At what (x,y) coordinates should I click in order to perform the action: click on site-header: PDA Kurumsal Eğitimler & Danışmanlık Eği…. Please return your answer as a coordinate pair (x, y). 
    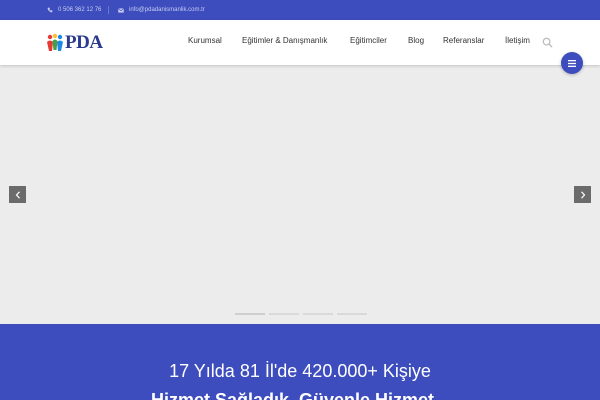
    Looking at the image, I should click on (300, 42).